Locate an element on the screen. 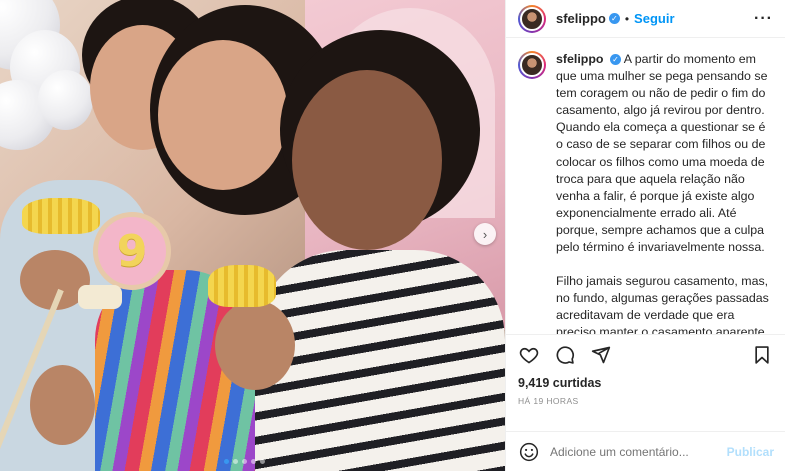 Image resolution: width=785 pixels, height=471 pixels. emoji-button is located at coordinates (529, 452).